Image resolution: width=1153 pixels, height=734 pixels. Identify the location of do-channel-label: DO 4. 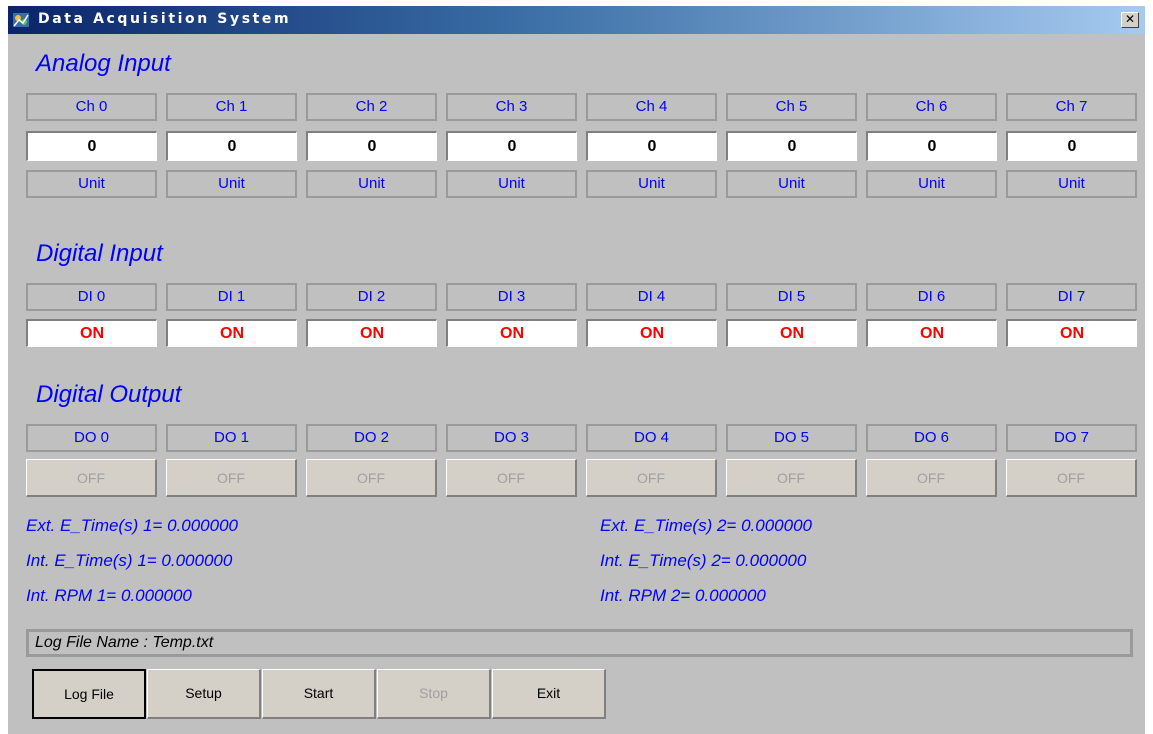
(651, 438).